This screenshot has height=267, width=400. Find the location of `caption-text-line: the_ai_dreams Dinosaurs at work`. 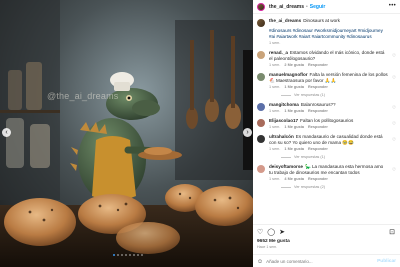

caption-text-line: the_ai_dreams Dinosaurs at work is located at coordinates (328, 21).